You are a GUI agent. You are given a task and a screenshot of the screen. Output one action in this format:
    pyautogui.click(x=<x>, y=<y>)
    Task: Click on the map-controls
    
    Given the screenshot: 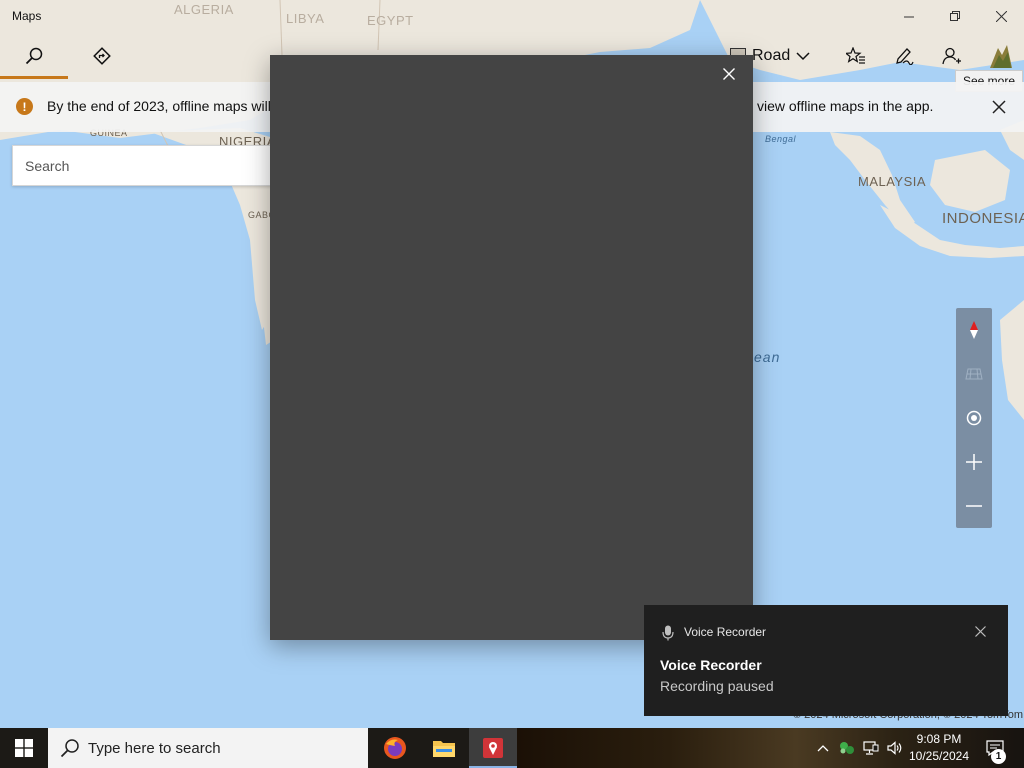 What is the action you would take?
    pyautogui.click(x=974, y=418)
    